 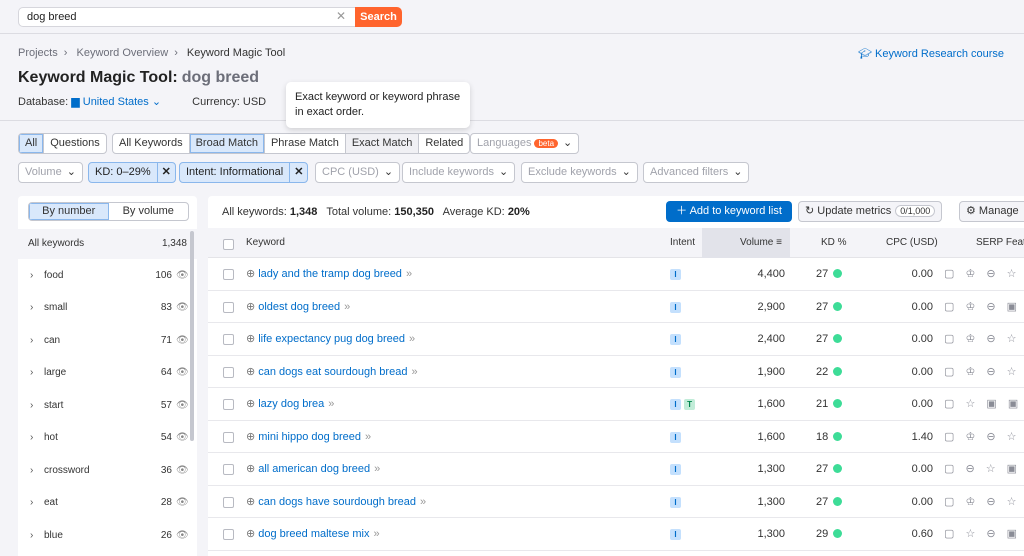 What do you see at coordinates (378, 17) in the screenshot?
I see `search-button: Search` at bounding box center [378, 17].